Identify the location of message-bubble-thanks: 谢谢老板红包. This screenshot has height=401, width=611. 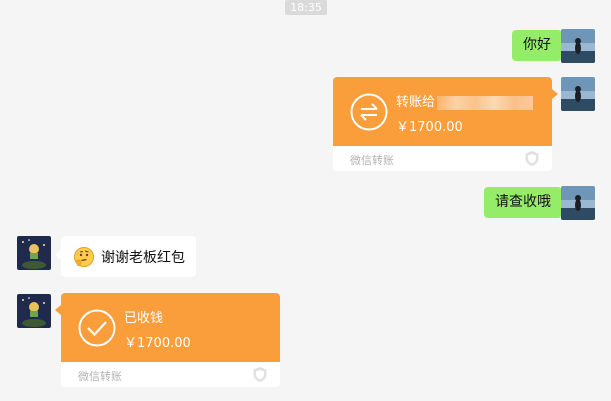
(125, 256).